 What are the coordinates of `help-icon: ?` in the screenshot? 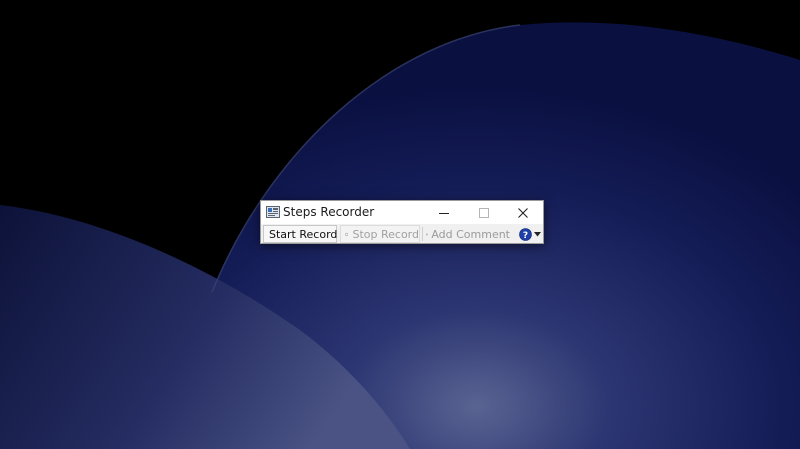 It's located at (525, 234).